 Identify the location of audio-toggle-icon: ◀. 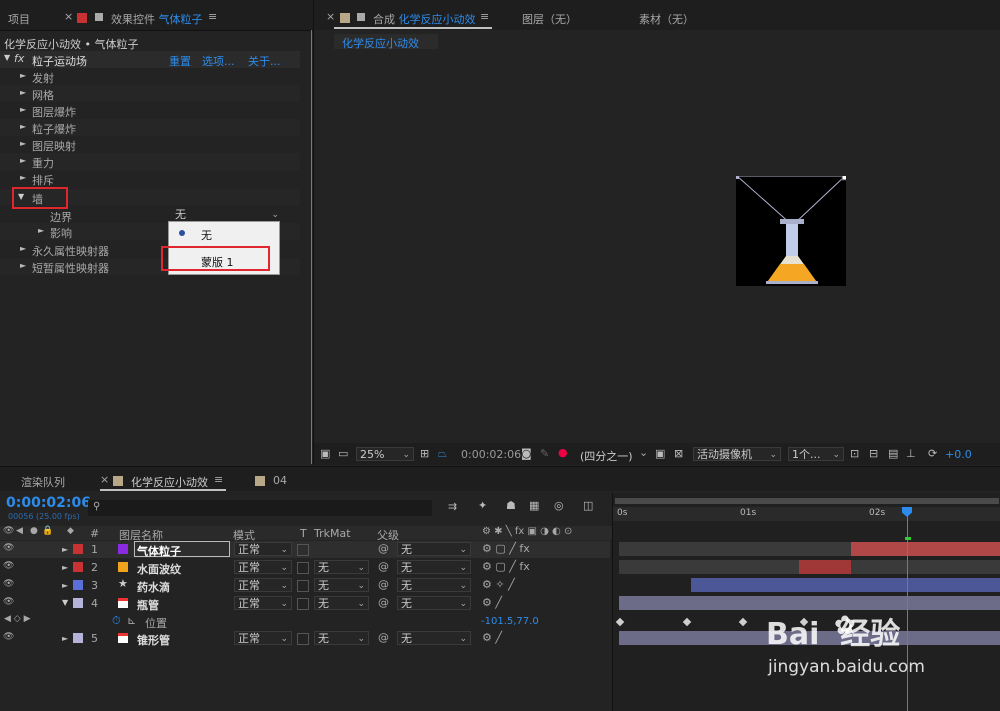
(19, 531).